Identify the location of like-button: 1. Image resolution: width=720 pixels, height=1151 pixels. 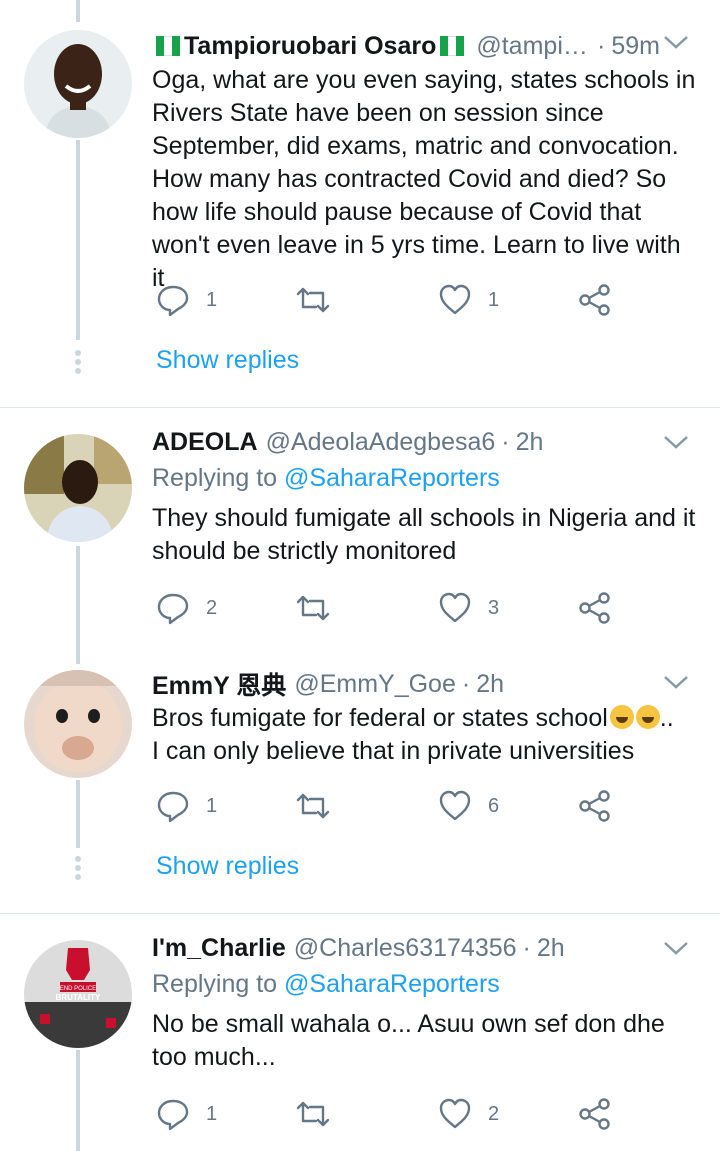
(468, 300).